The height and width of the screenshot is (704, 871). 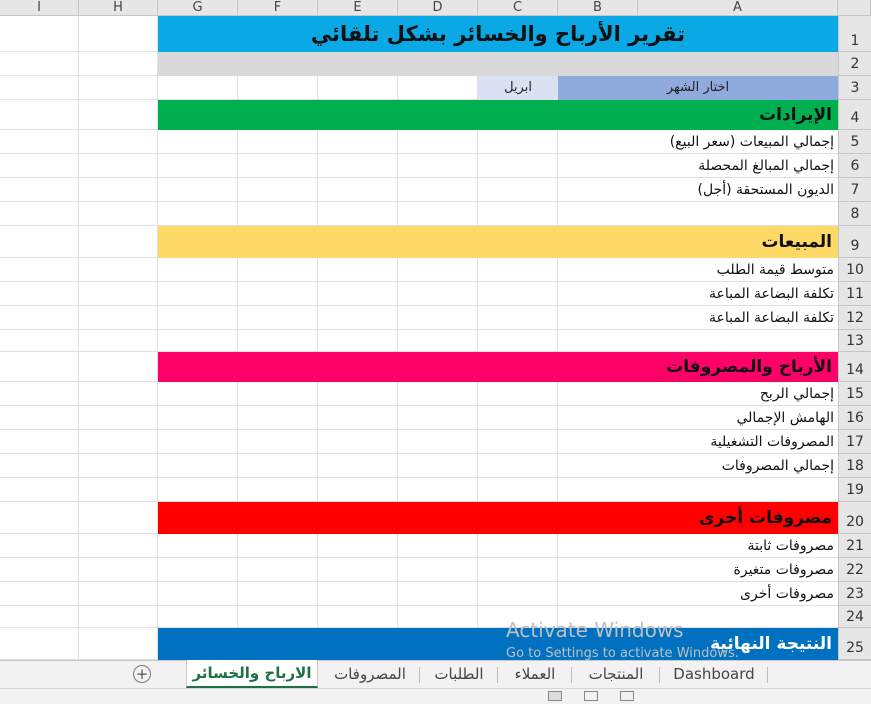 I want to click on row-header-2: 2, so click(x=854, y=64).